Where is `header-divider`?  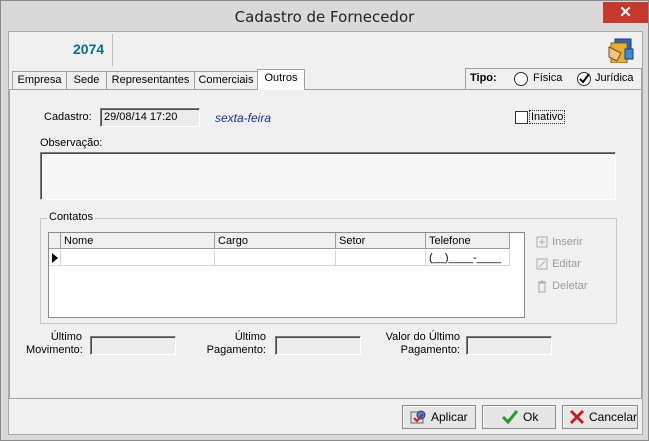
header-divider is located at coordinates (112, 50).